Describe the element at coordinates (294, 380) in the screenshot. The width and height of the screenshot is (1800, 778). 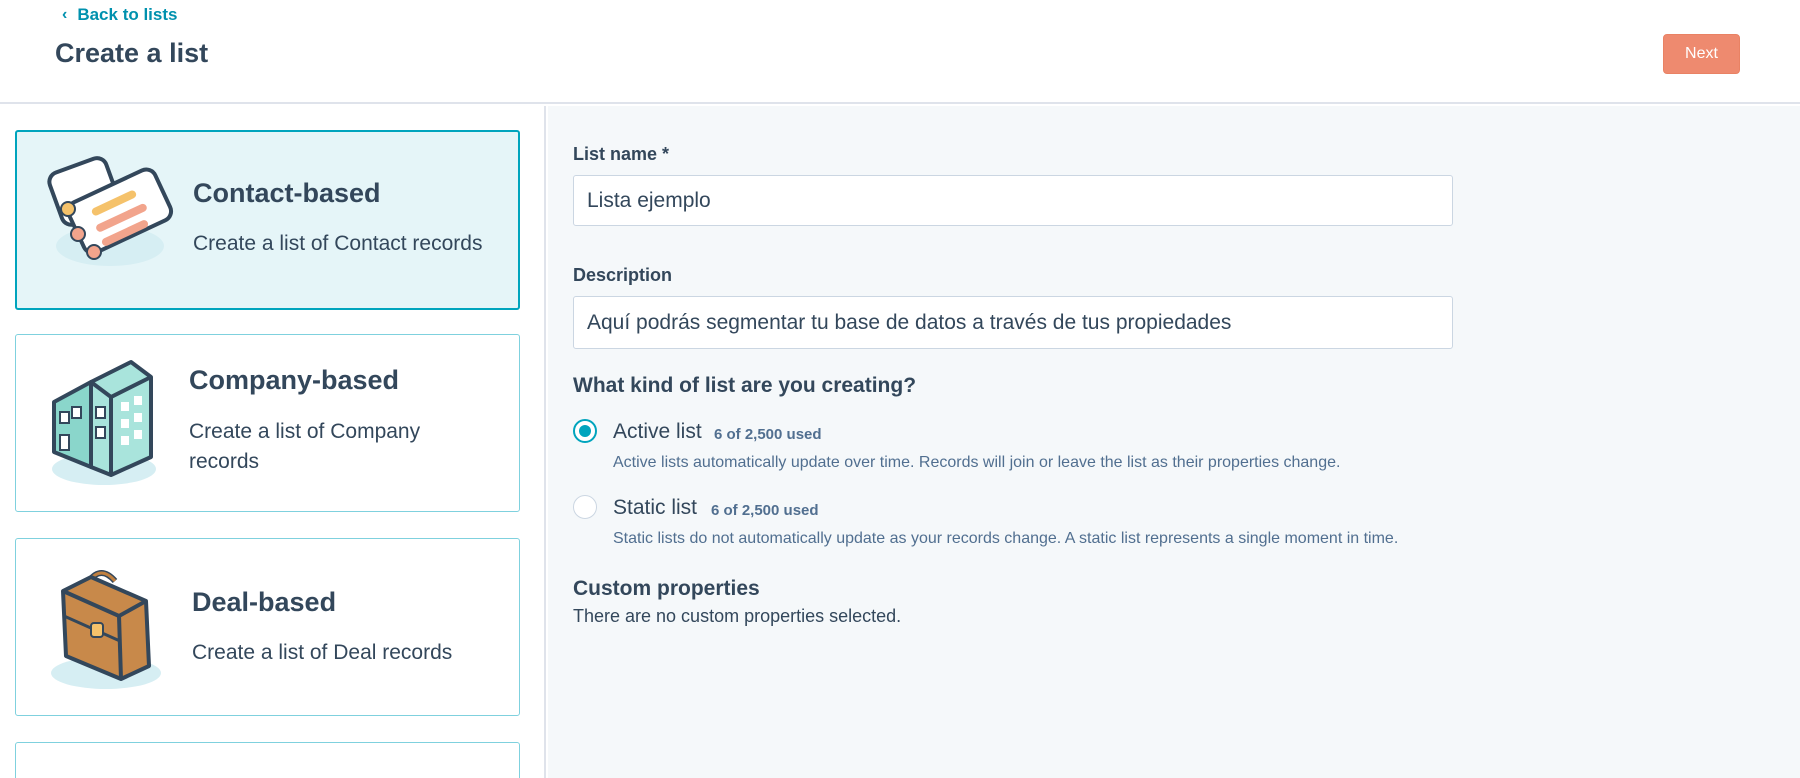
I see `card-title: Company-based` at that location.